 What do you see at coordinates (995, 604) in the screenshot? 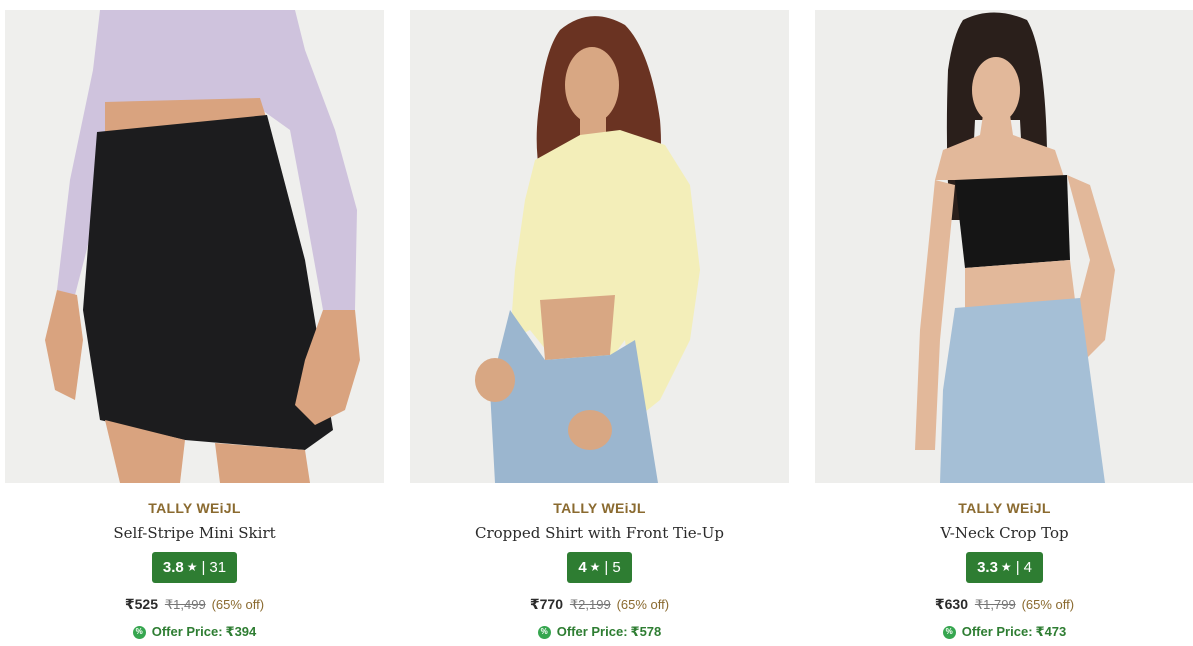
I see `mrp-price: ₹1,799` at bounding box center [995, 604].